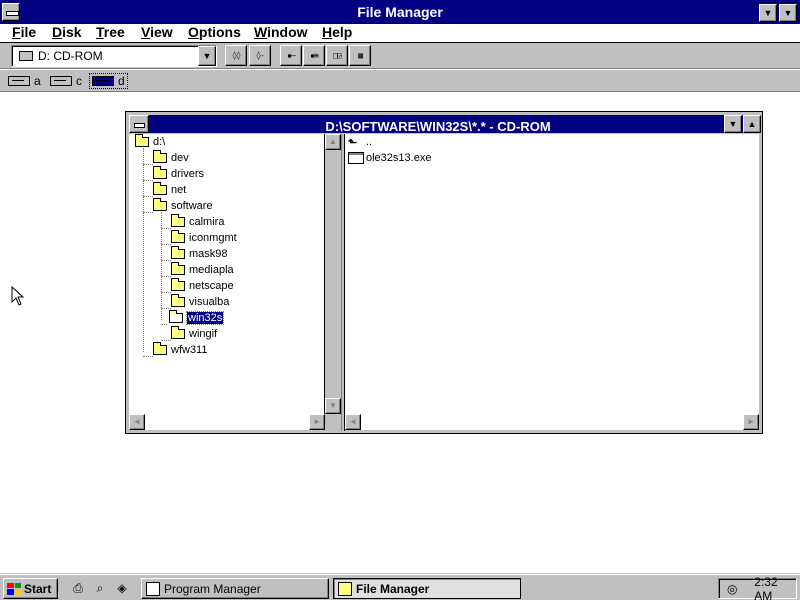 This screenshot has height=600, width=800. Describe the element at coordinates (438, 126) in the screenshot. I see `directory-window-title: D:\SOFTWARE\WIN32S\*.* - CD-ROM` at that location.